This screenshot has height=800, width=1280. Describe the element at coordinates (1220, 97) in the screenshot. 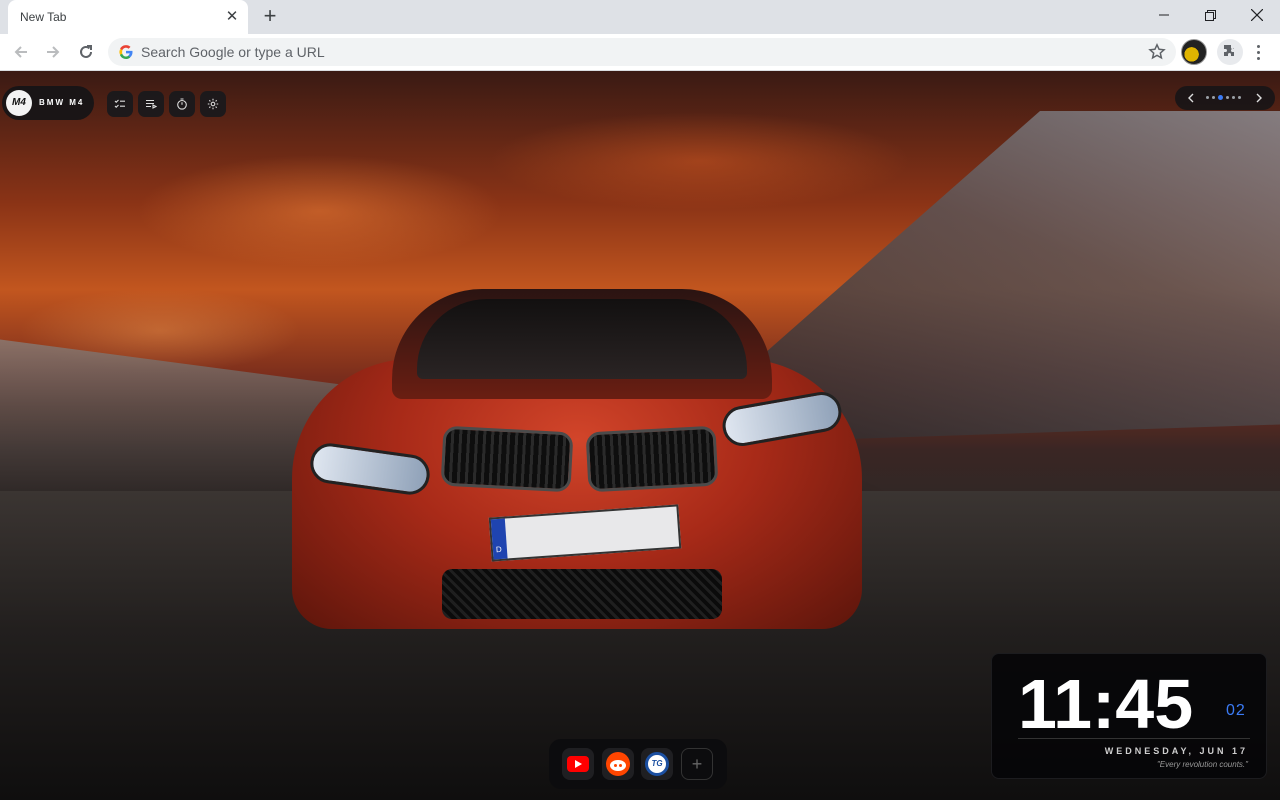

I see `wallpaper-dot-active` at that location.